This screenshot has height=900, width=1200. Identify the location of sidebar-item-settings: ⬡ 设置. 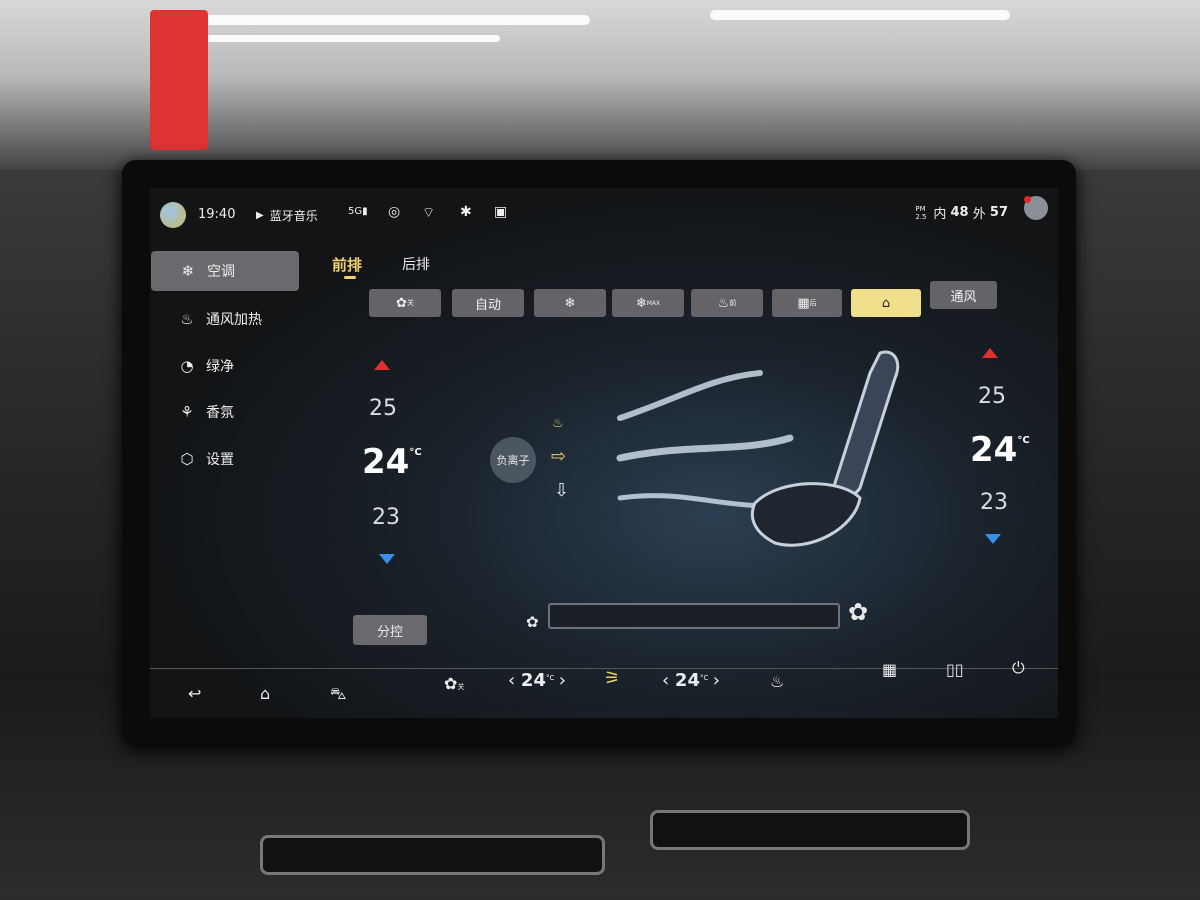
(224, 459).